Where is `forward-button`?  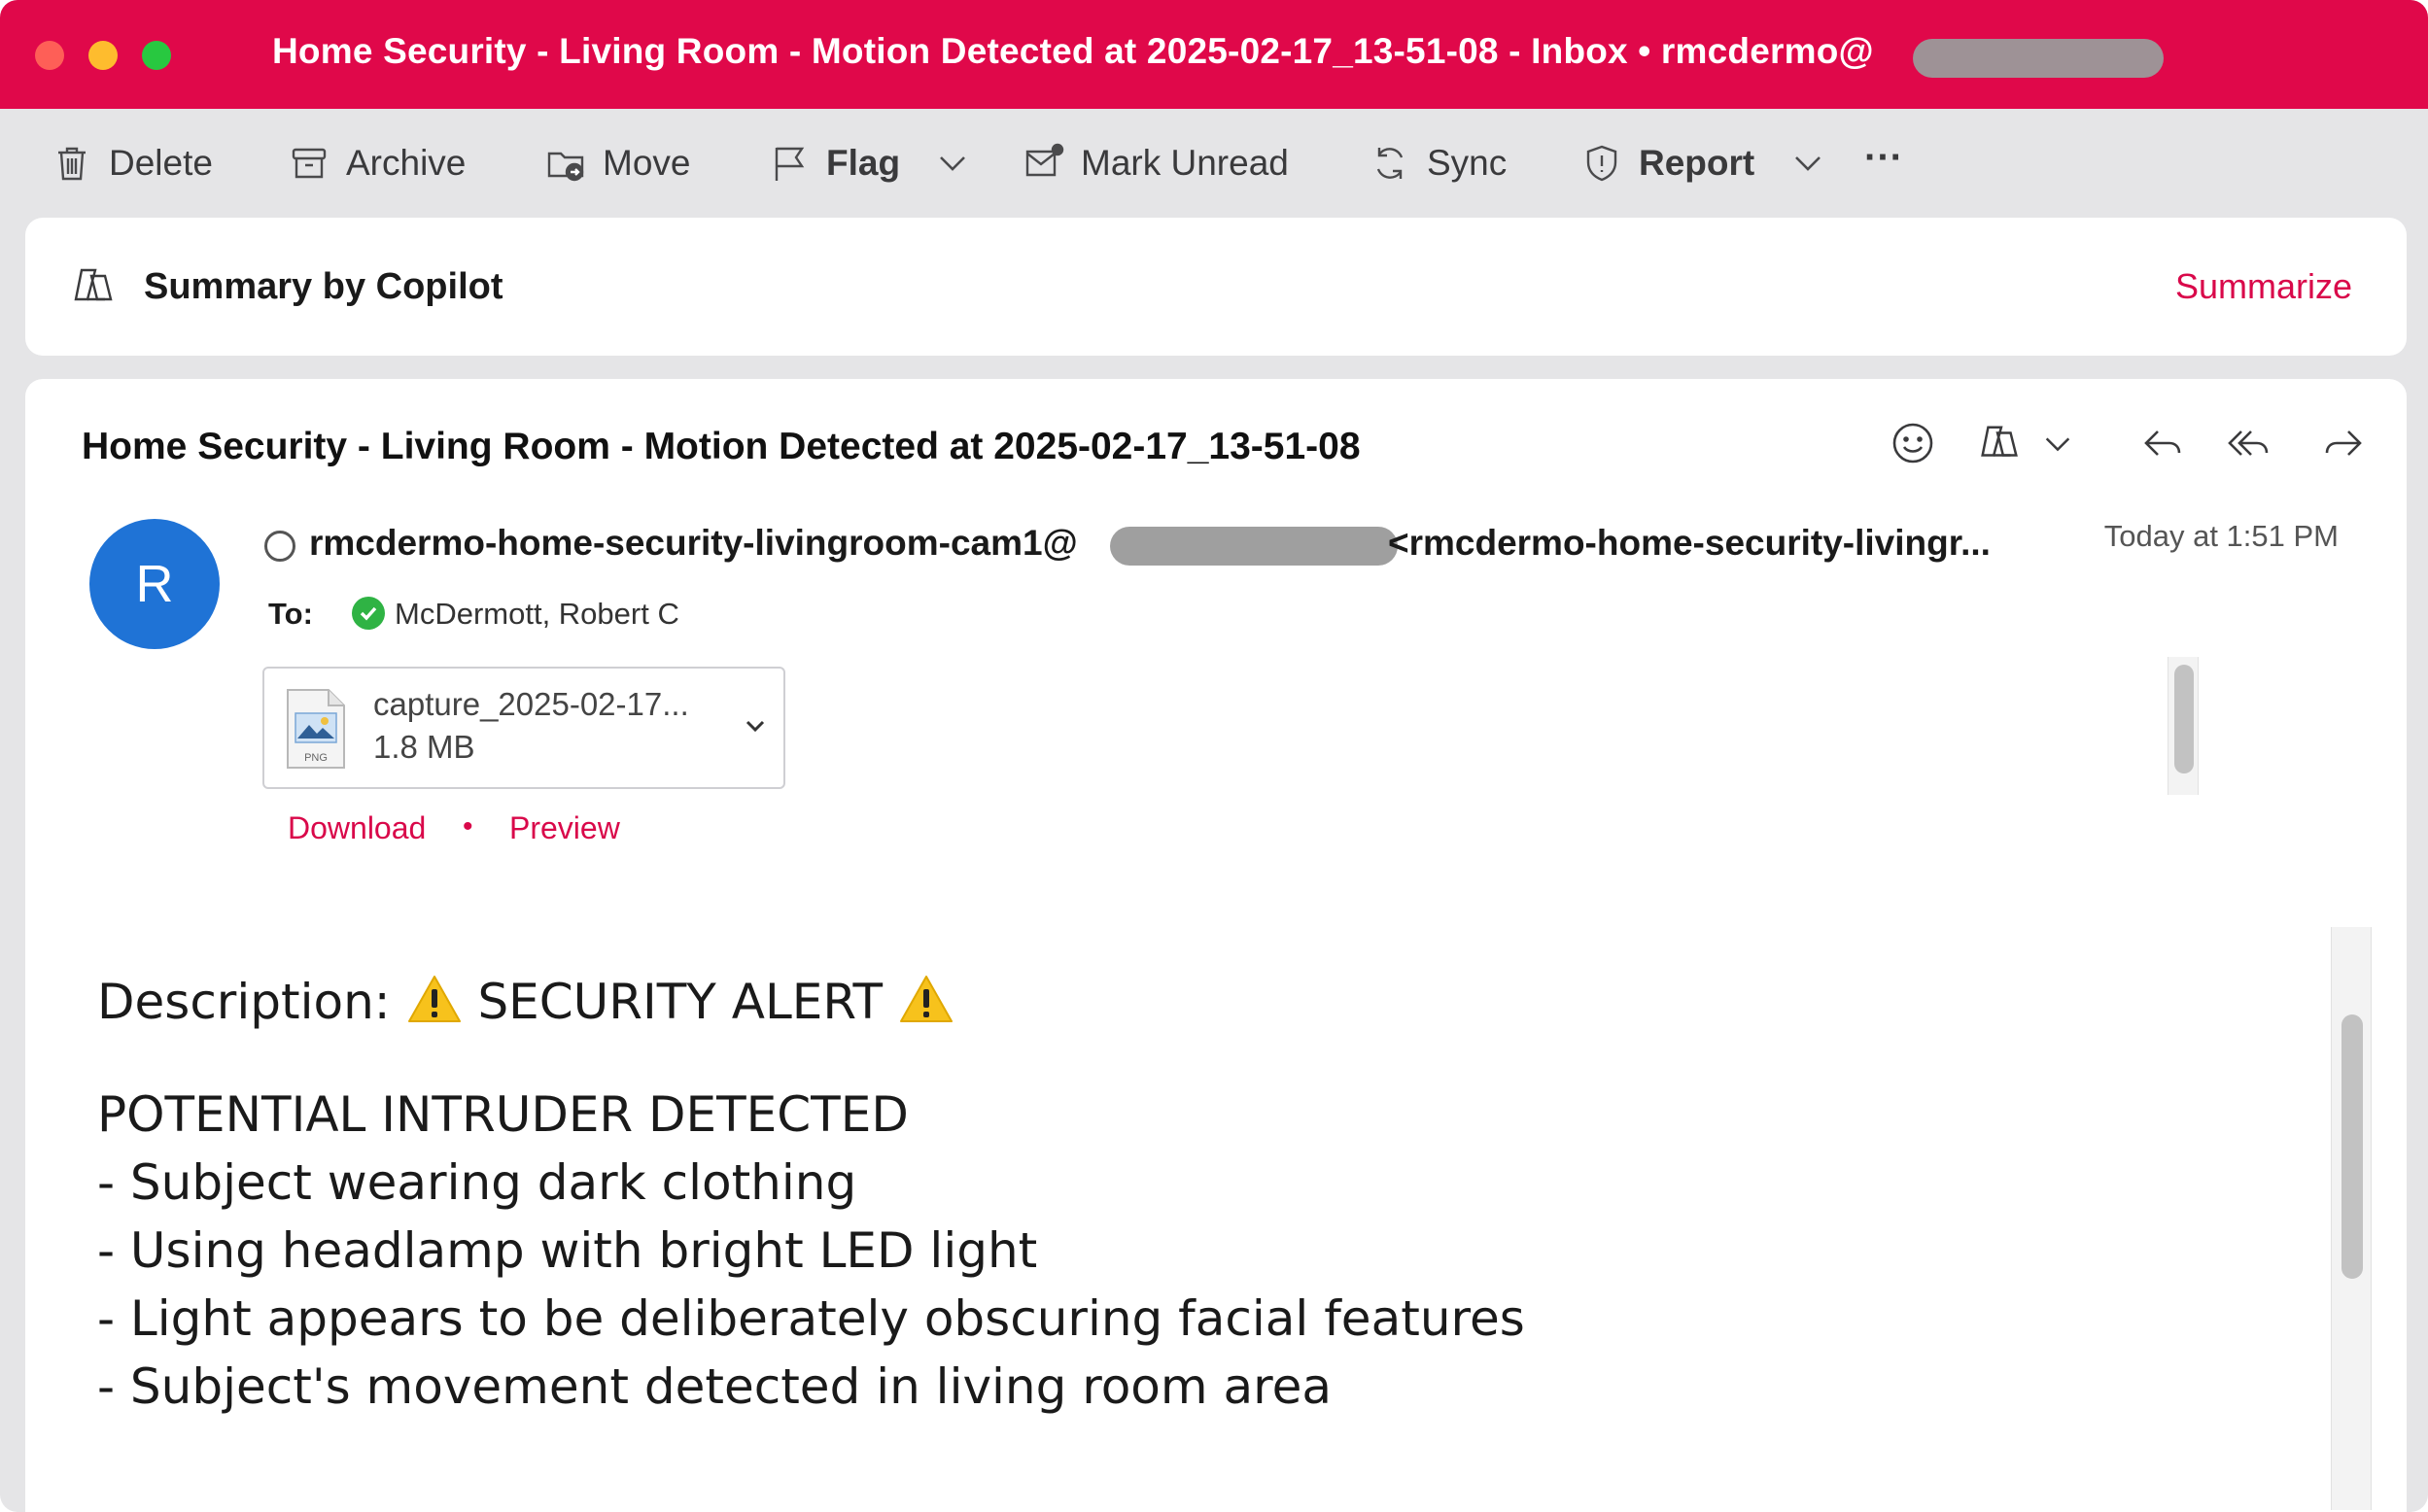 forward-button is located at coordinates (2342, 446).